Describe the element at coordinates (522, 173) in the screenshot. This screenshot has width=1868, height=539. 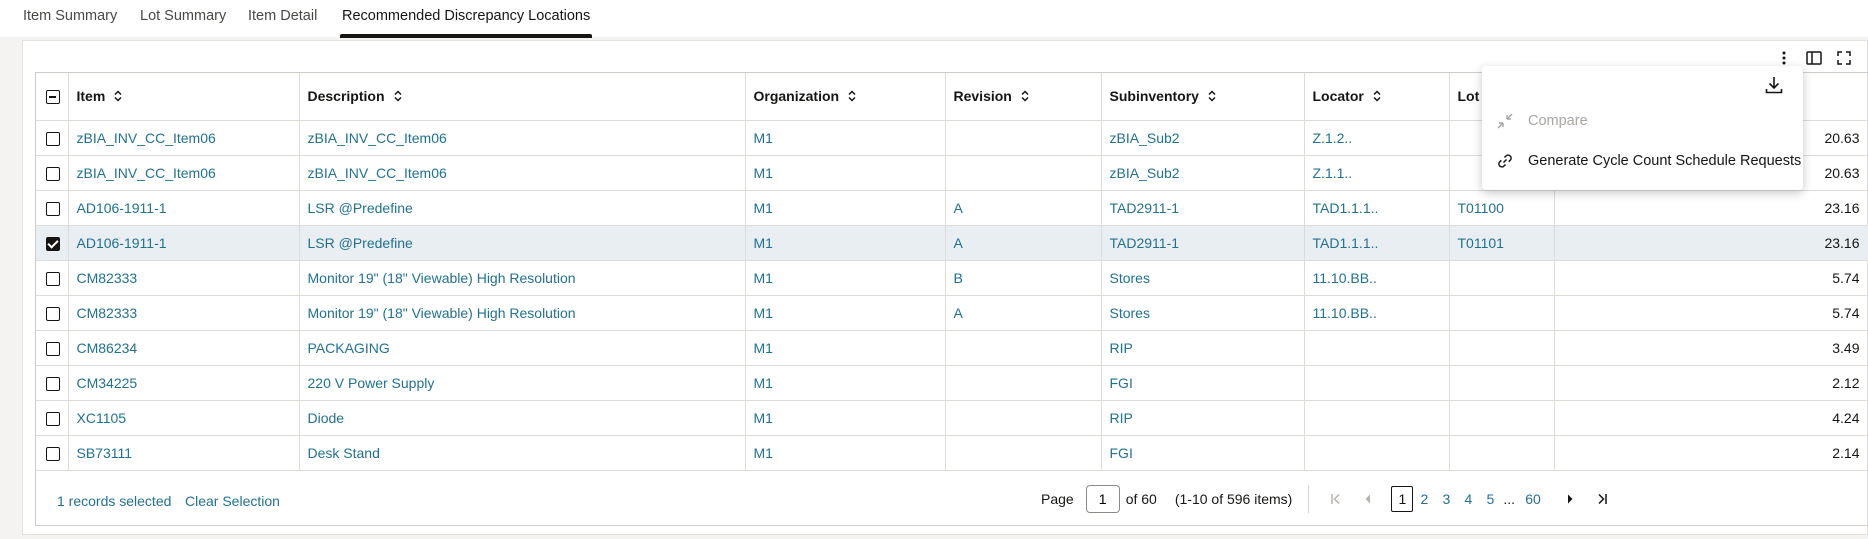
I see `cell-description: zBIA_INV_CC_Item06` at that location.